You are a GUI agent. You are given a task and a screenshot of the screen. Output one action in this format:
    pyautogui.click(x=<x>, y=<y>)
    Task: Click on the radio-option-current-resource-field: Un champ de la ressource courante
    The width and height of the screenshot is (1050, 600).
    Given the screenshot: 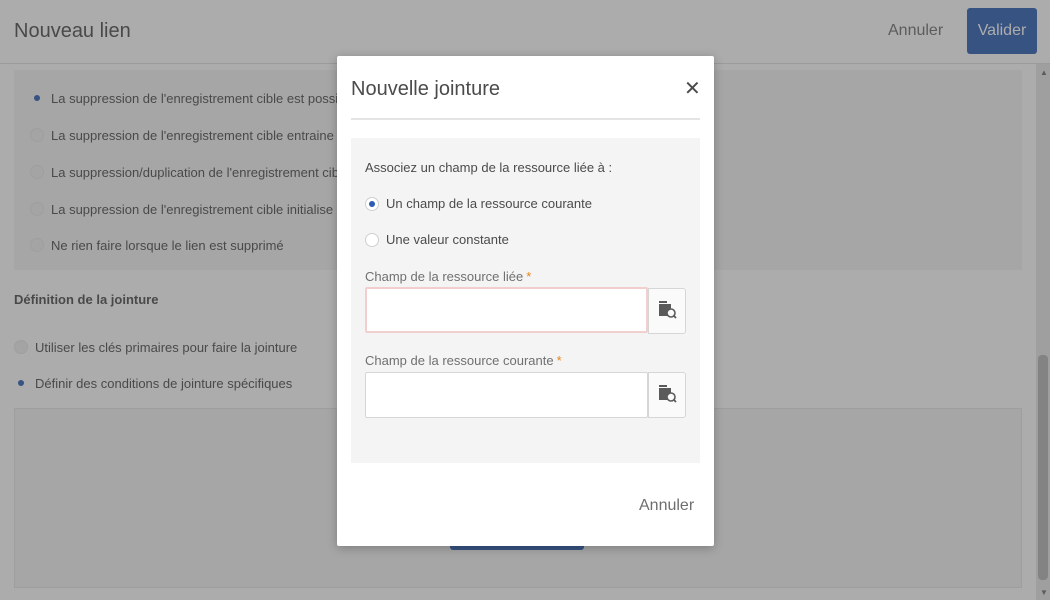 What is the action you would take?
    pyautogui.click(x=478, y=203)
    